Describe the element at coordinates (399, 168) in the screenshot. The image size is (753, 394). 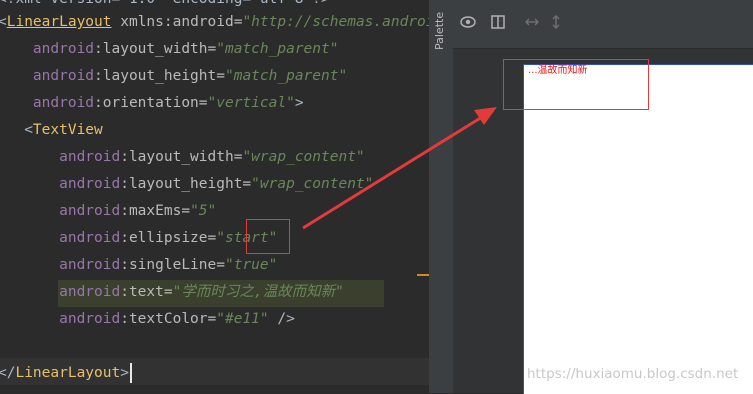
I see `annotation-arrow` at that location.